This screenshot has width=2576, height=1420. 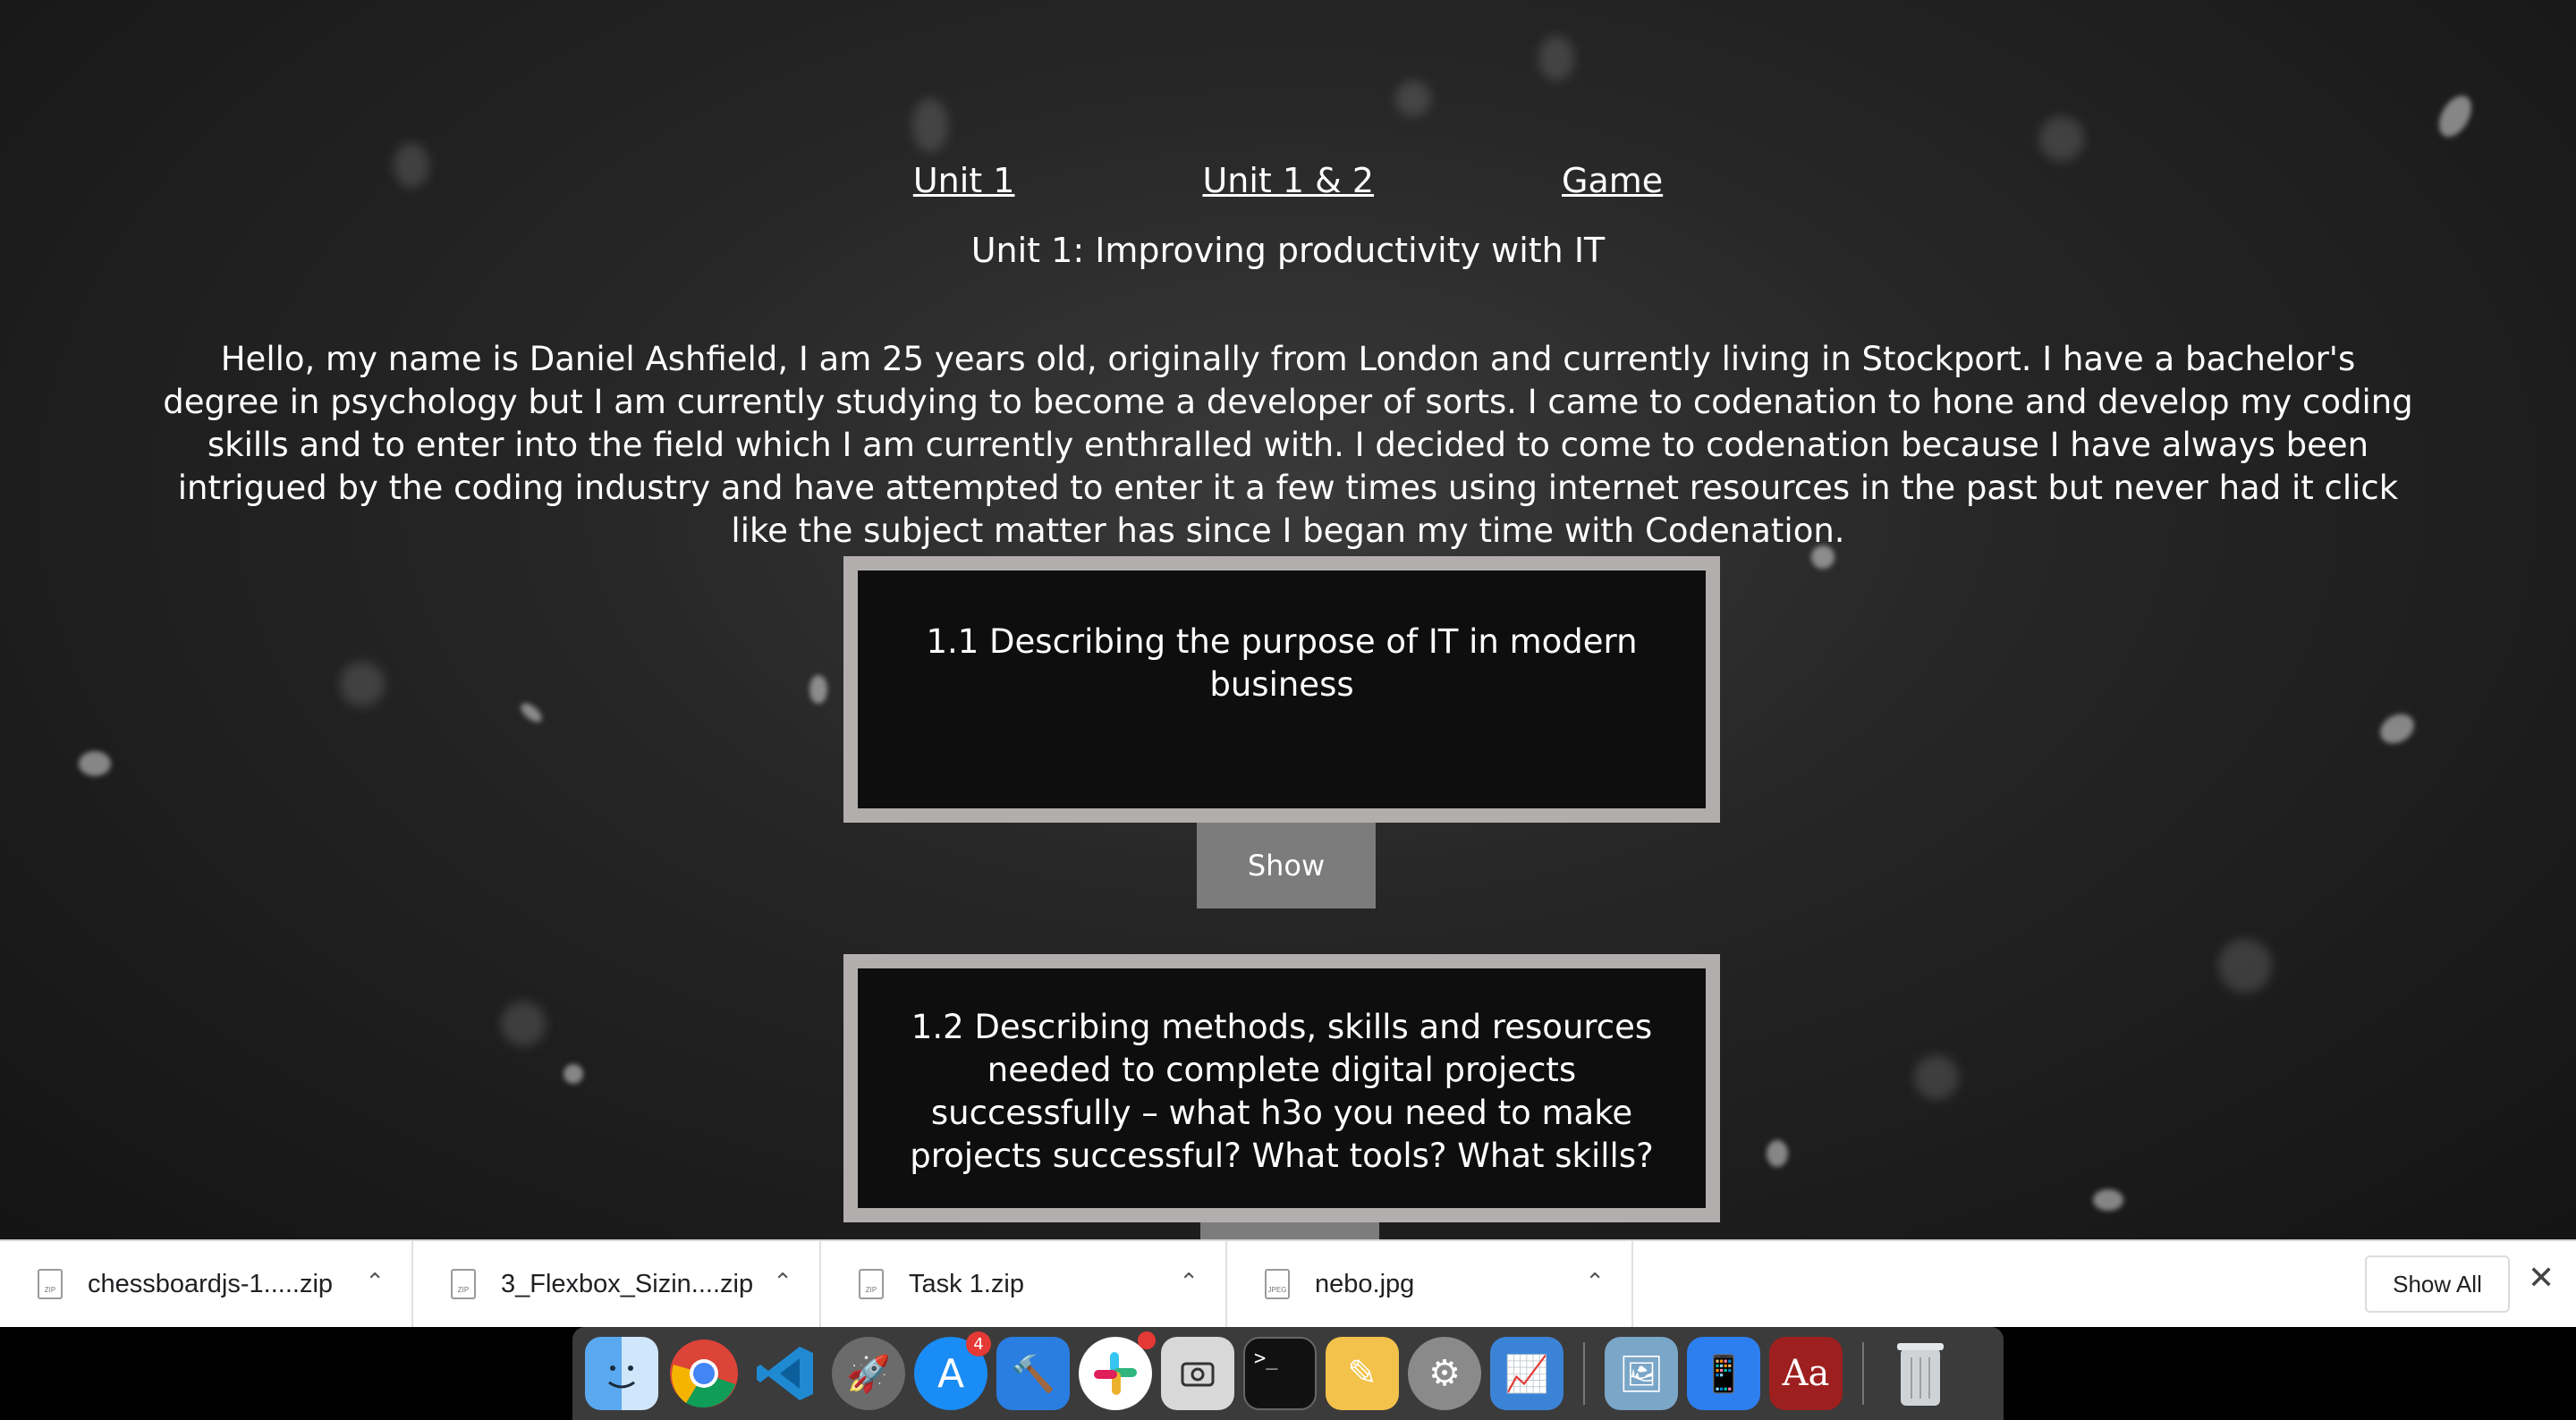 What do you see at coordinates (964, 180) in the screenshot?
I see `nav-link-unit-1: Unit 1` at bounding box center [964, 180].